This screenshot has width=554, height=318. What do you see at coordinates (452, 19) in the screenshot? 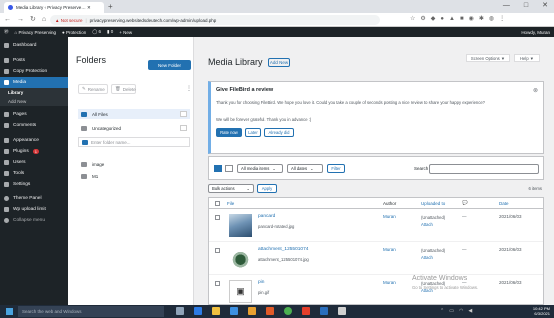
I see `extension-icon: ▲` at bounding box center [452, 19].